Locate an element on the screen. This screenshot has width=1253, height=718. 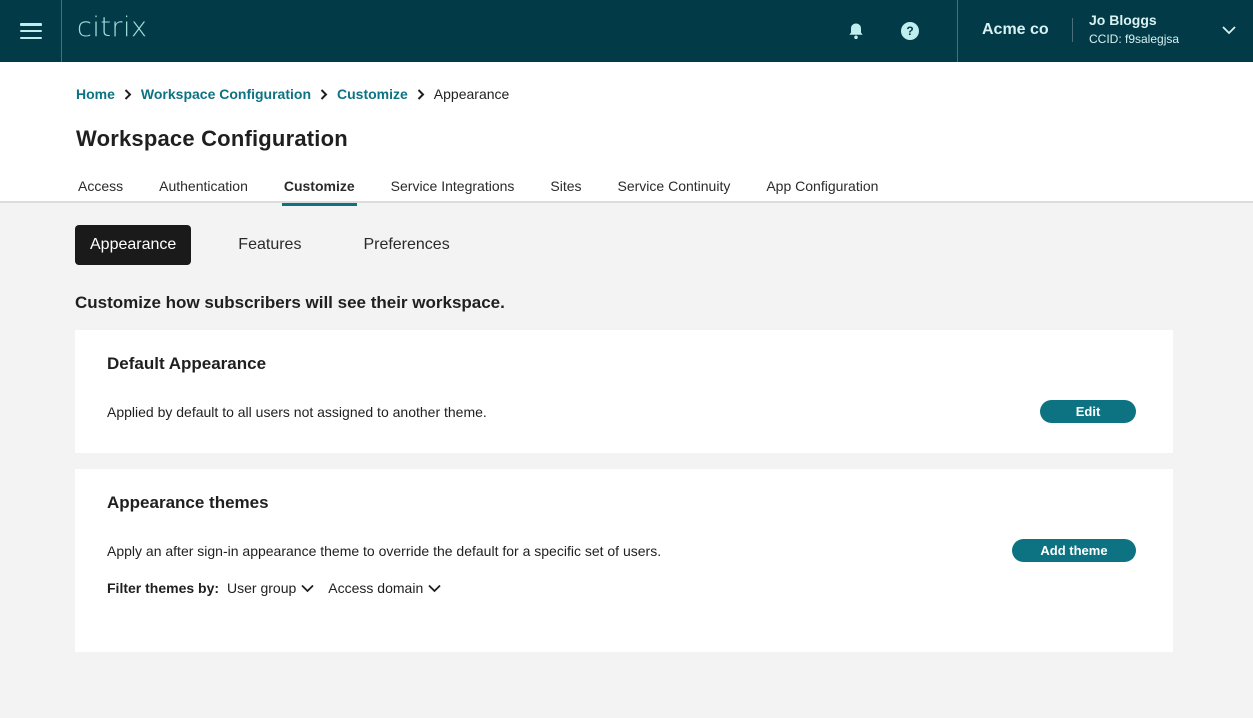
tab-app-configuration: App Configuration is located at coordinates (822, 191).